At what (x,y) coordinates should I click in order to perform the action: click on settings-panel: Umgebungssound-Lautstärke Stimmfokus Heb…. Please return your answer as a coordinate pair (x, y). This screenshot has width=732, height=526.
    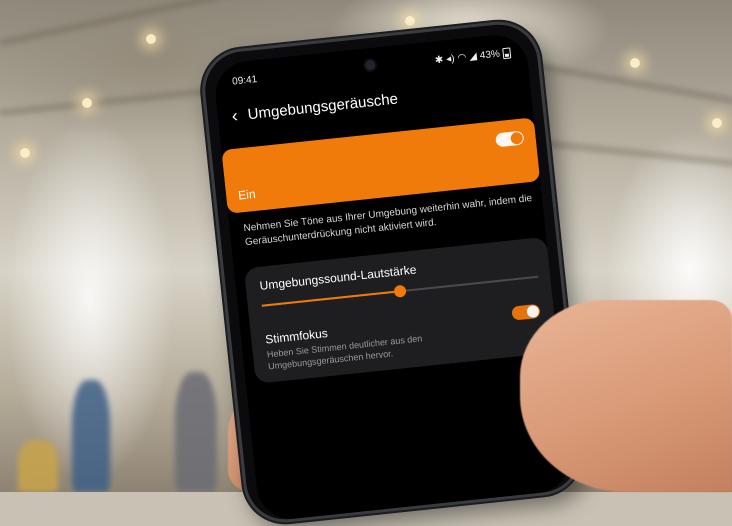
    Looking at the image, I should click on (401, 310).